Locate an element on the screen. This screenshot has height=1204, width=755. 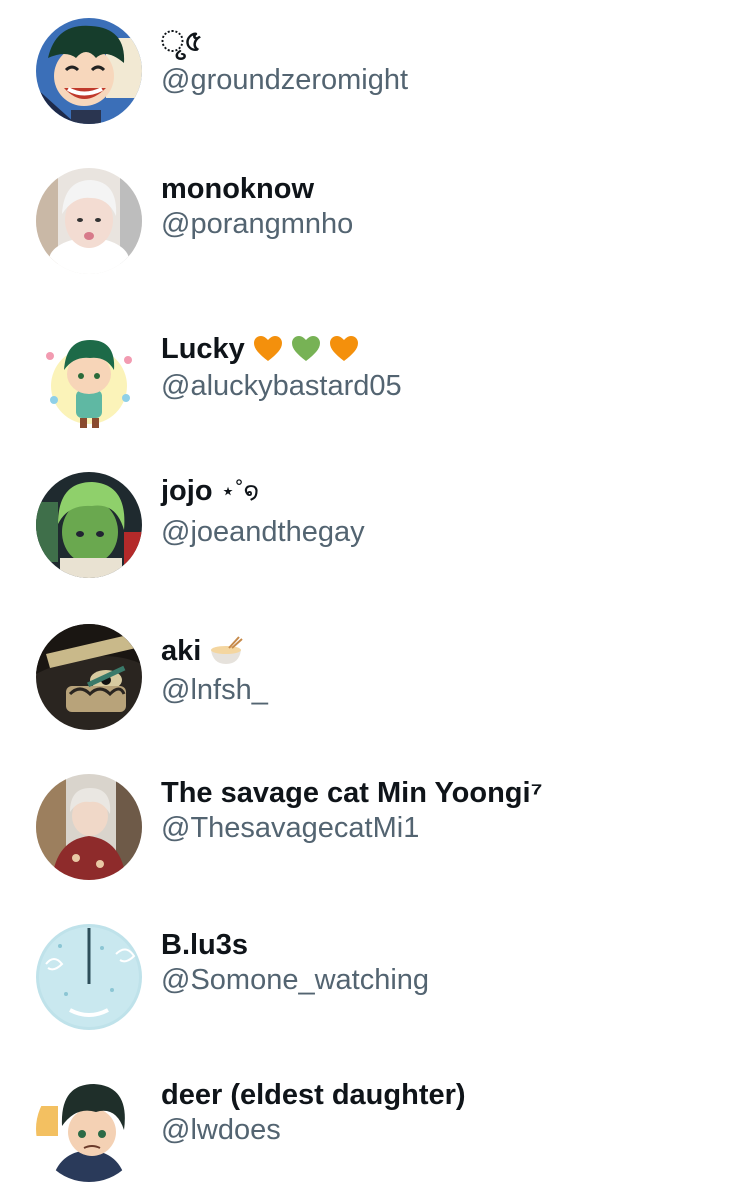
avatar-person-red-outfit is located at coordinates (89, 827).